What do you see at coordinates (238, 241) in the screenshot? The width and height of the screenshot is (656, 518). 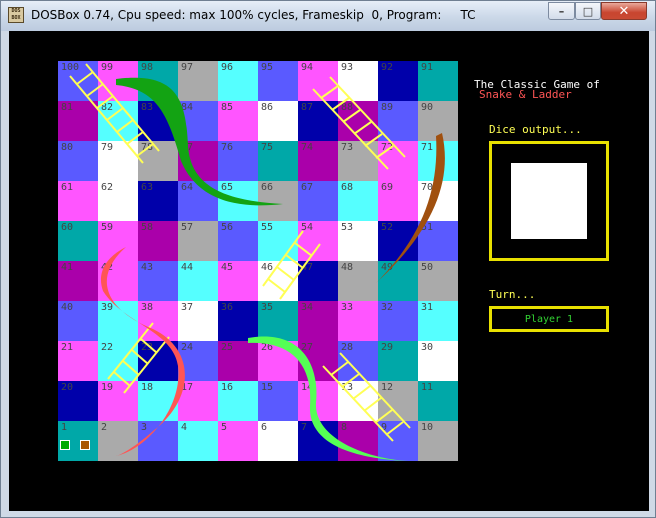 I see `board-cell: 56` at bounding box center [238, 241].